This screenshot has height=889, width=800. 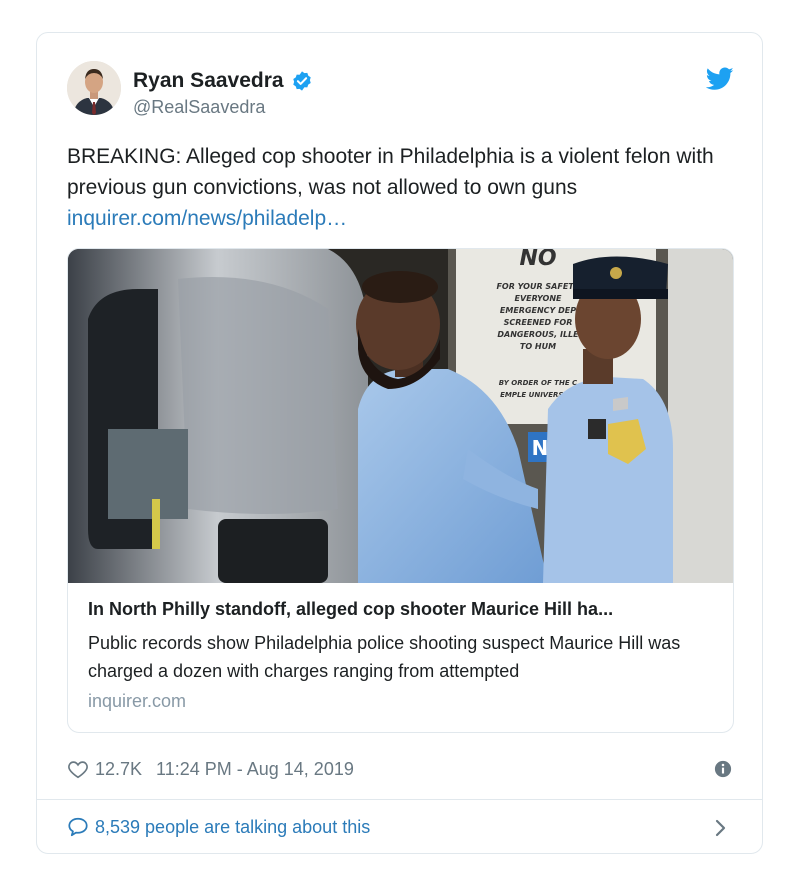 What do you see at coordinates (232, 827) in the screenshot?
I see `talking-count: 8,539 people are talking about this` at bounding box center [232, 827].